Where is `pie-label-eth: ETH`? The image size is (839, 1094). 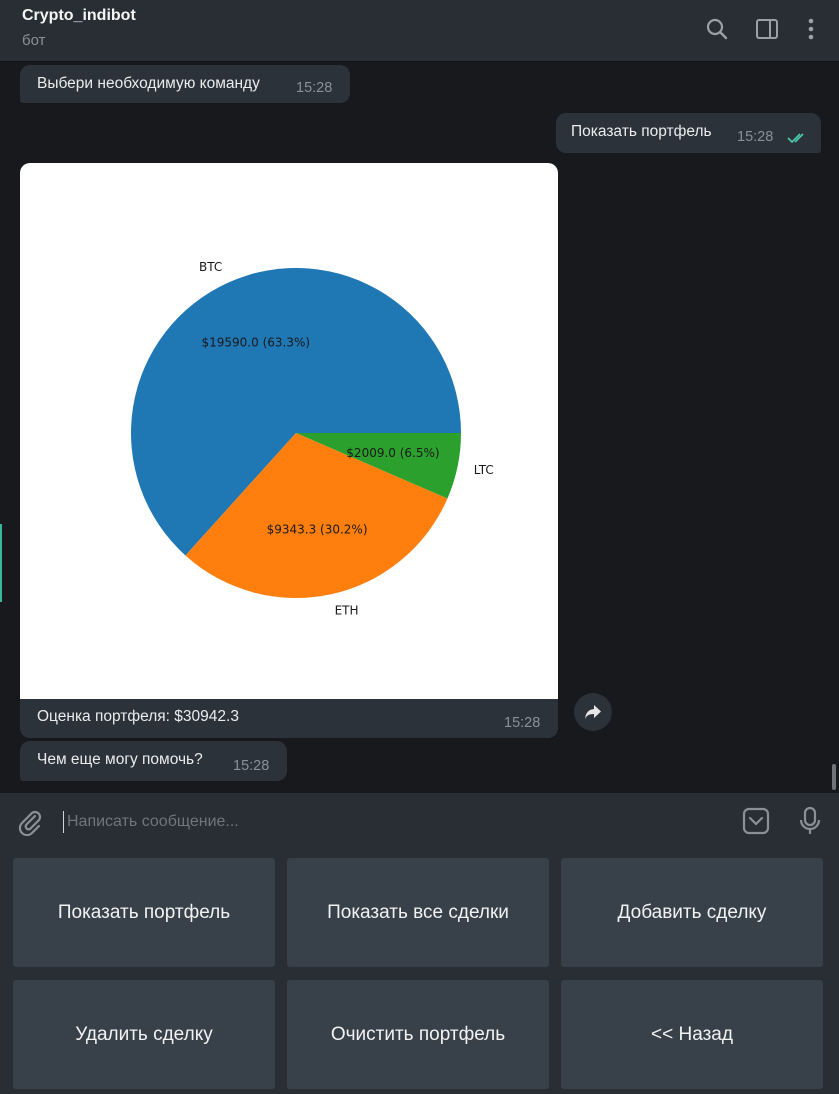 pie-label-eth: ETH is located at coordinates (347, 610).